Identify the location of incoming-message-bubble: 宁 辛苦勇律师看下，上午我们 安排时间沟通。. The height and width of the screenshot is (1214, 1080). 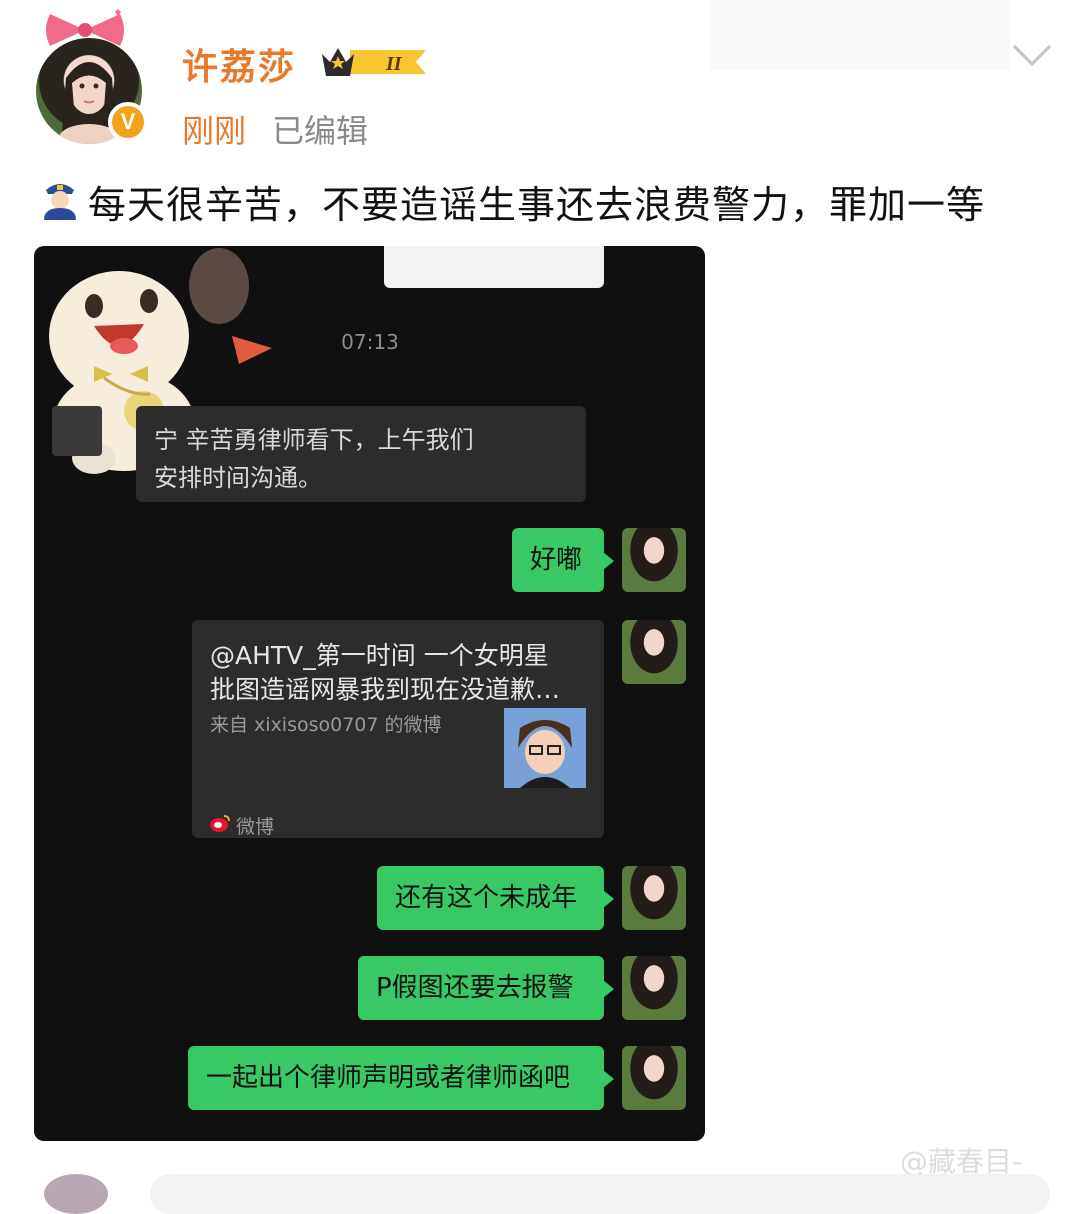
(361, 454).